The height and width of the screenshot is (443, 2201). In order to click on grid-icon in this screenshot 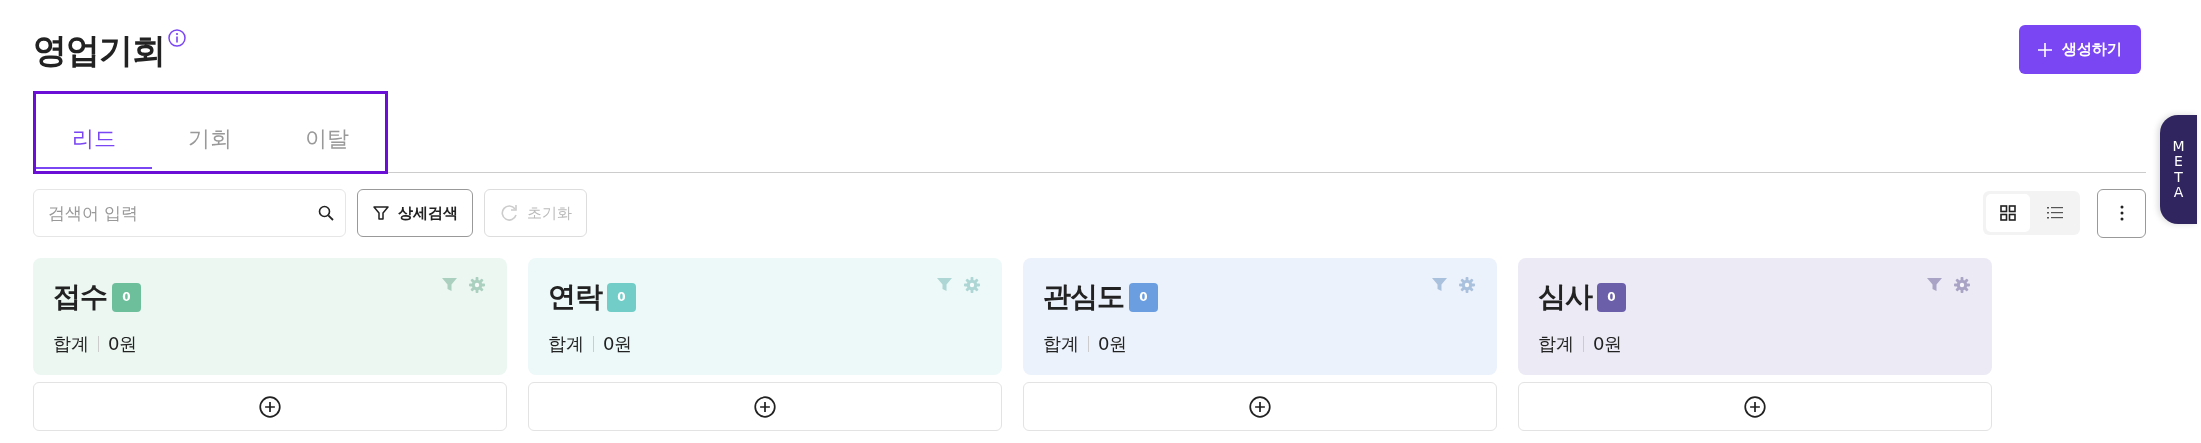, I will do `click(2008, 213)`.